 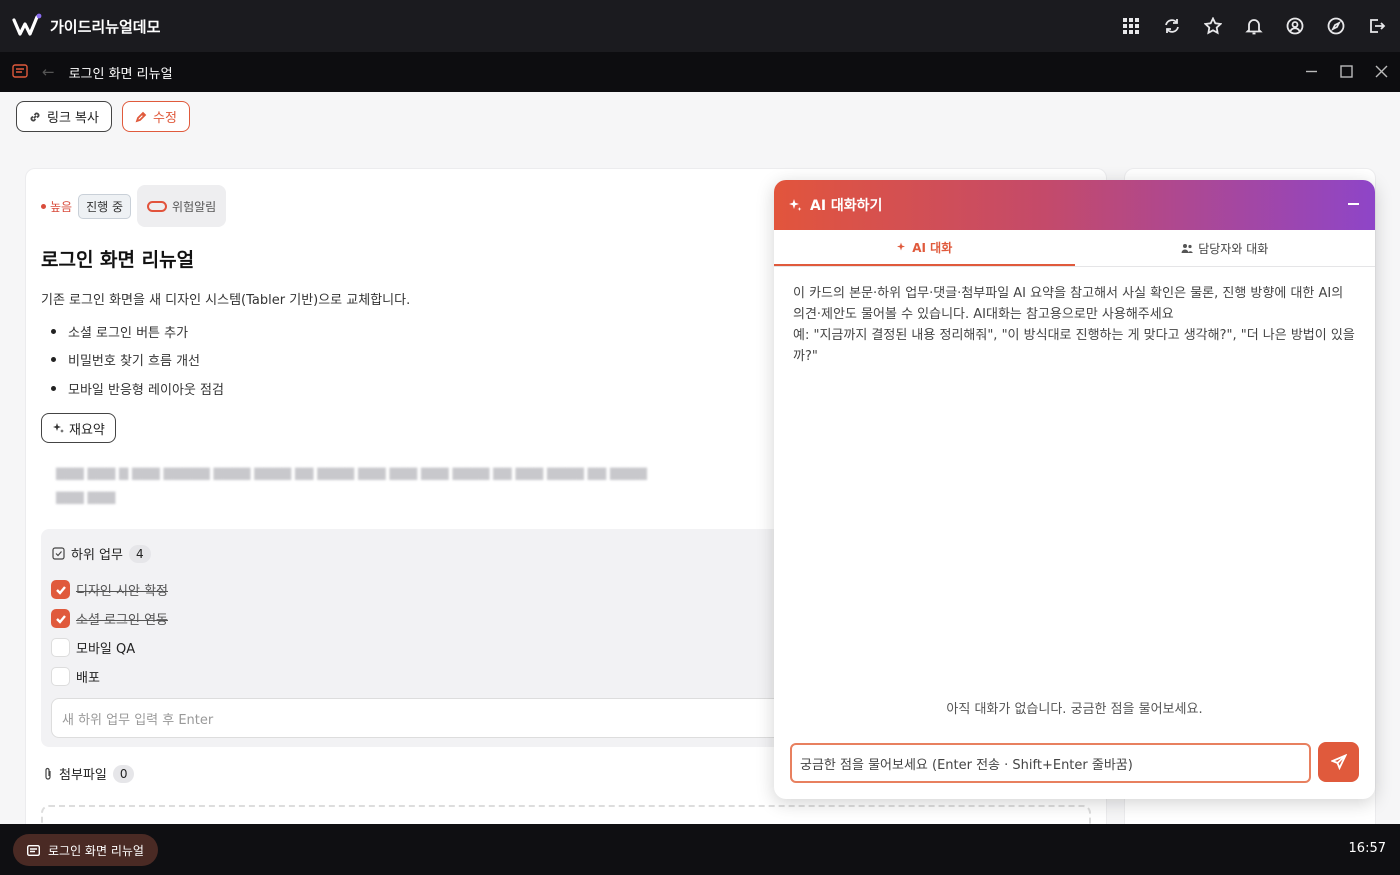 I want to click on logout-icon, so click(x=1377, y=26).